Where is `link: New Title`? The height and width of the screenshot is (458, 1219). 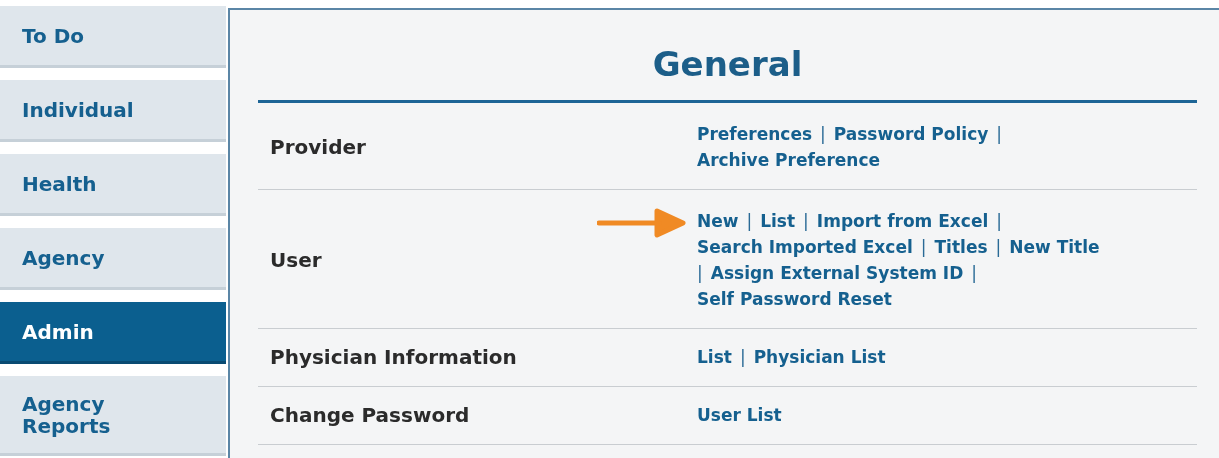
link: New Title is located at coordinates (1054, 247).